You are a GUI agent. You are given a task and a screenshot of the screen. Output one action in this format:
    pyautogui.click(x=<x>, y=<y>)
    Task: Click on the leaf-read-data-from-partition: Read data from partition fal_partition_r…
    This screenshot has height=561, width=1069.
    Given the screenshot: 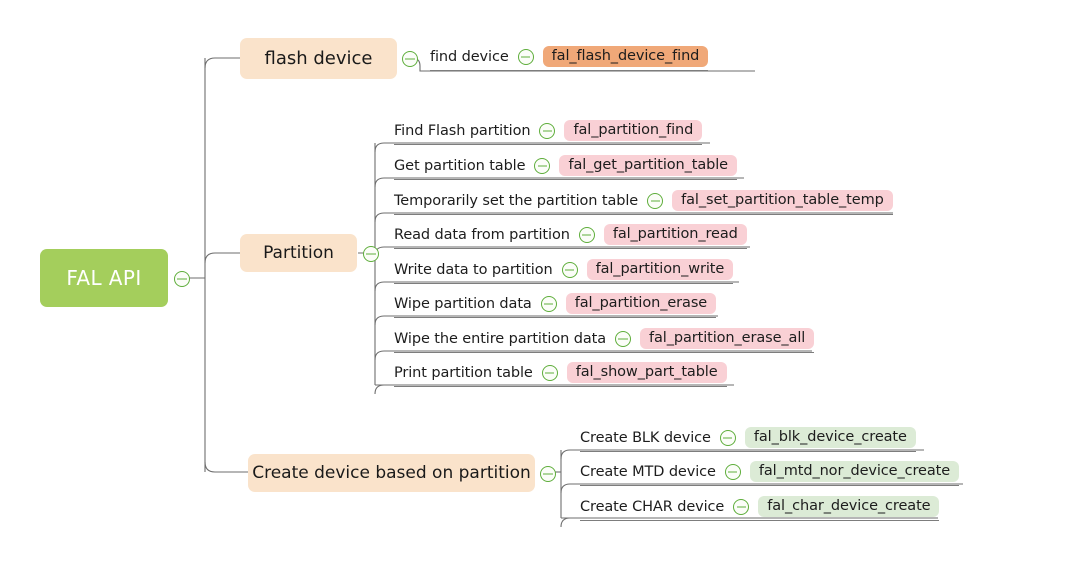 What is the action you would take?
    pyautogui.click(x=570, y=235)
    